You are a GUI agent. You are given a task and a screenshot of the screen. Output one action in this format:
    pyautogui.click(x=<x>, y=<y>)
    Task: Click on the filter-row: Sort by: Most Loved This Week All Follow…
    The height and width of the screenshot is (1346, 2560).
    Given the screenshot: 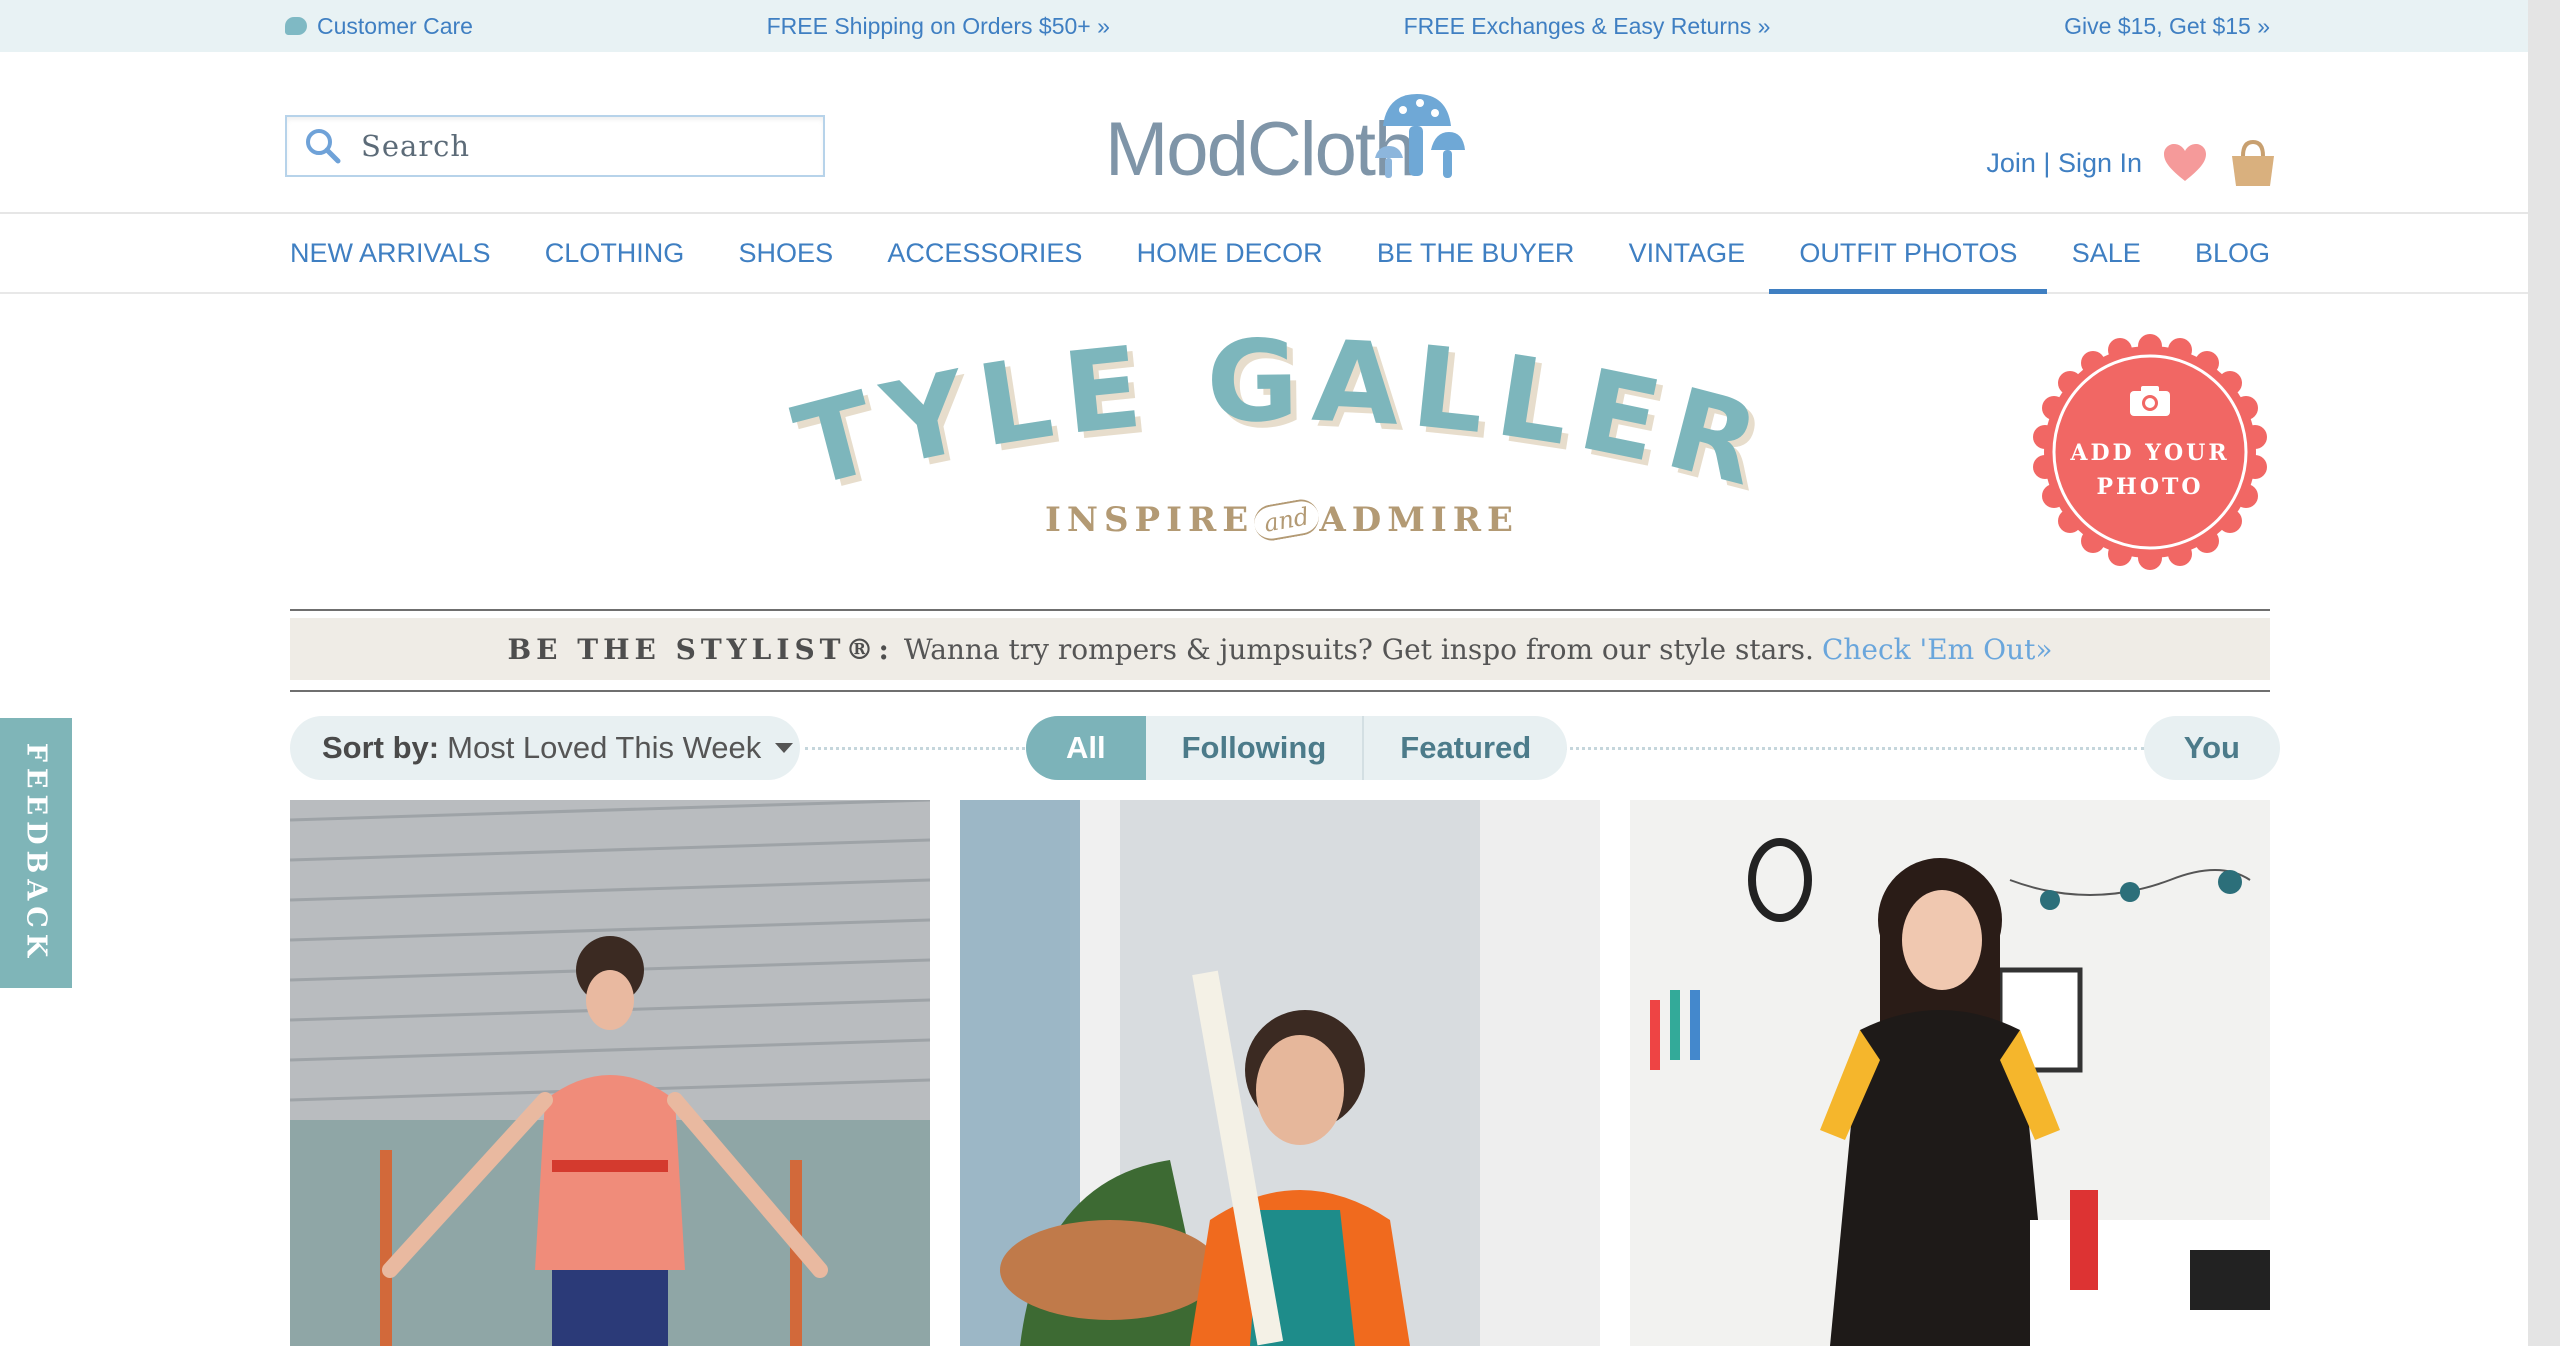 What is the action you would take?
    pyautogui.click(x=1285, y=748)
    